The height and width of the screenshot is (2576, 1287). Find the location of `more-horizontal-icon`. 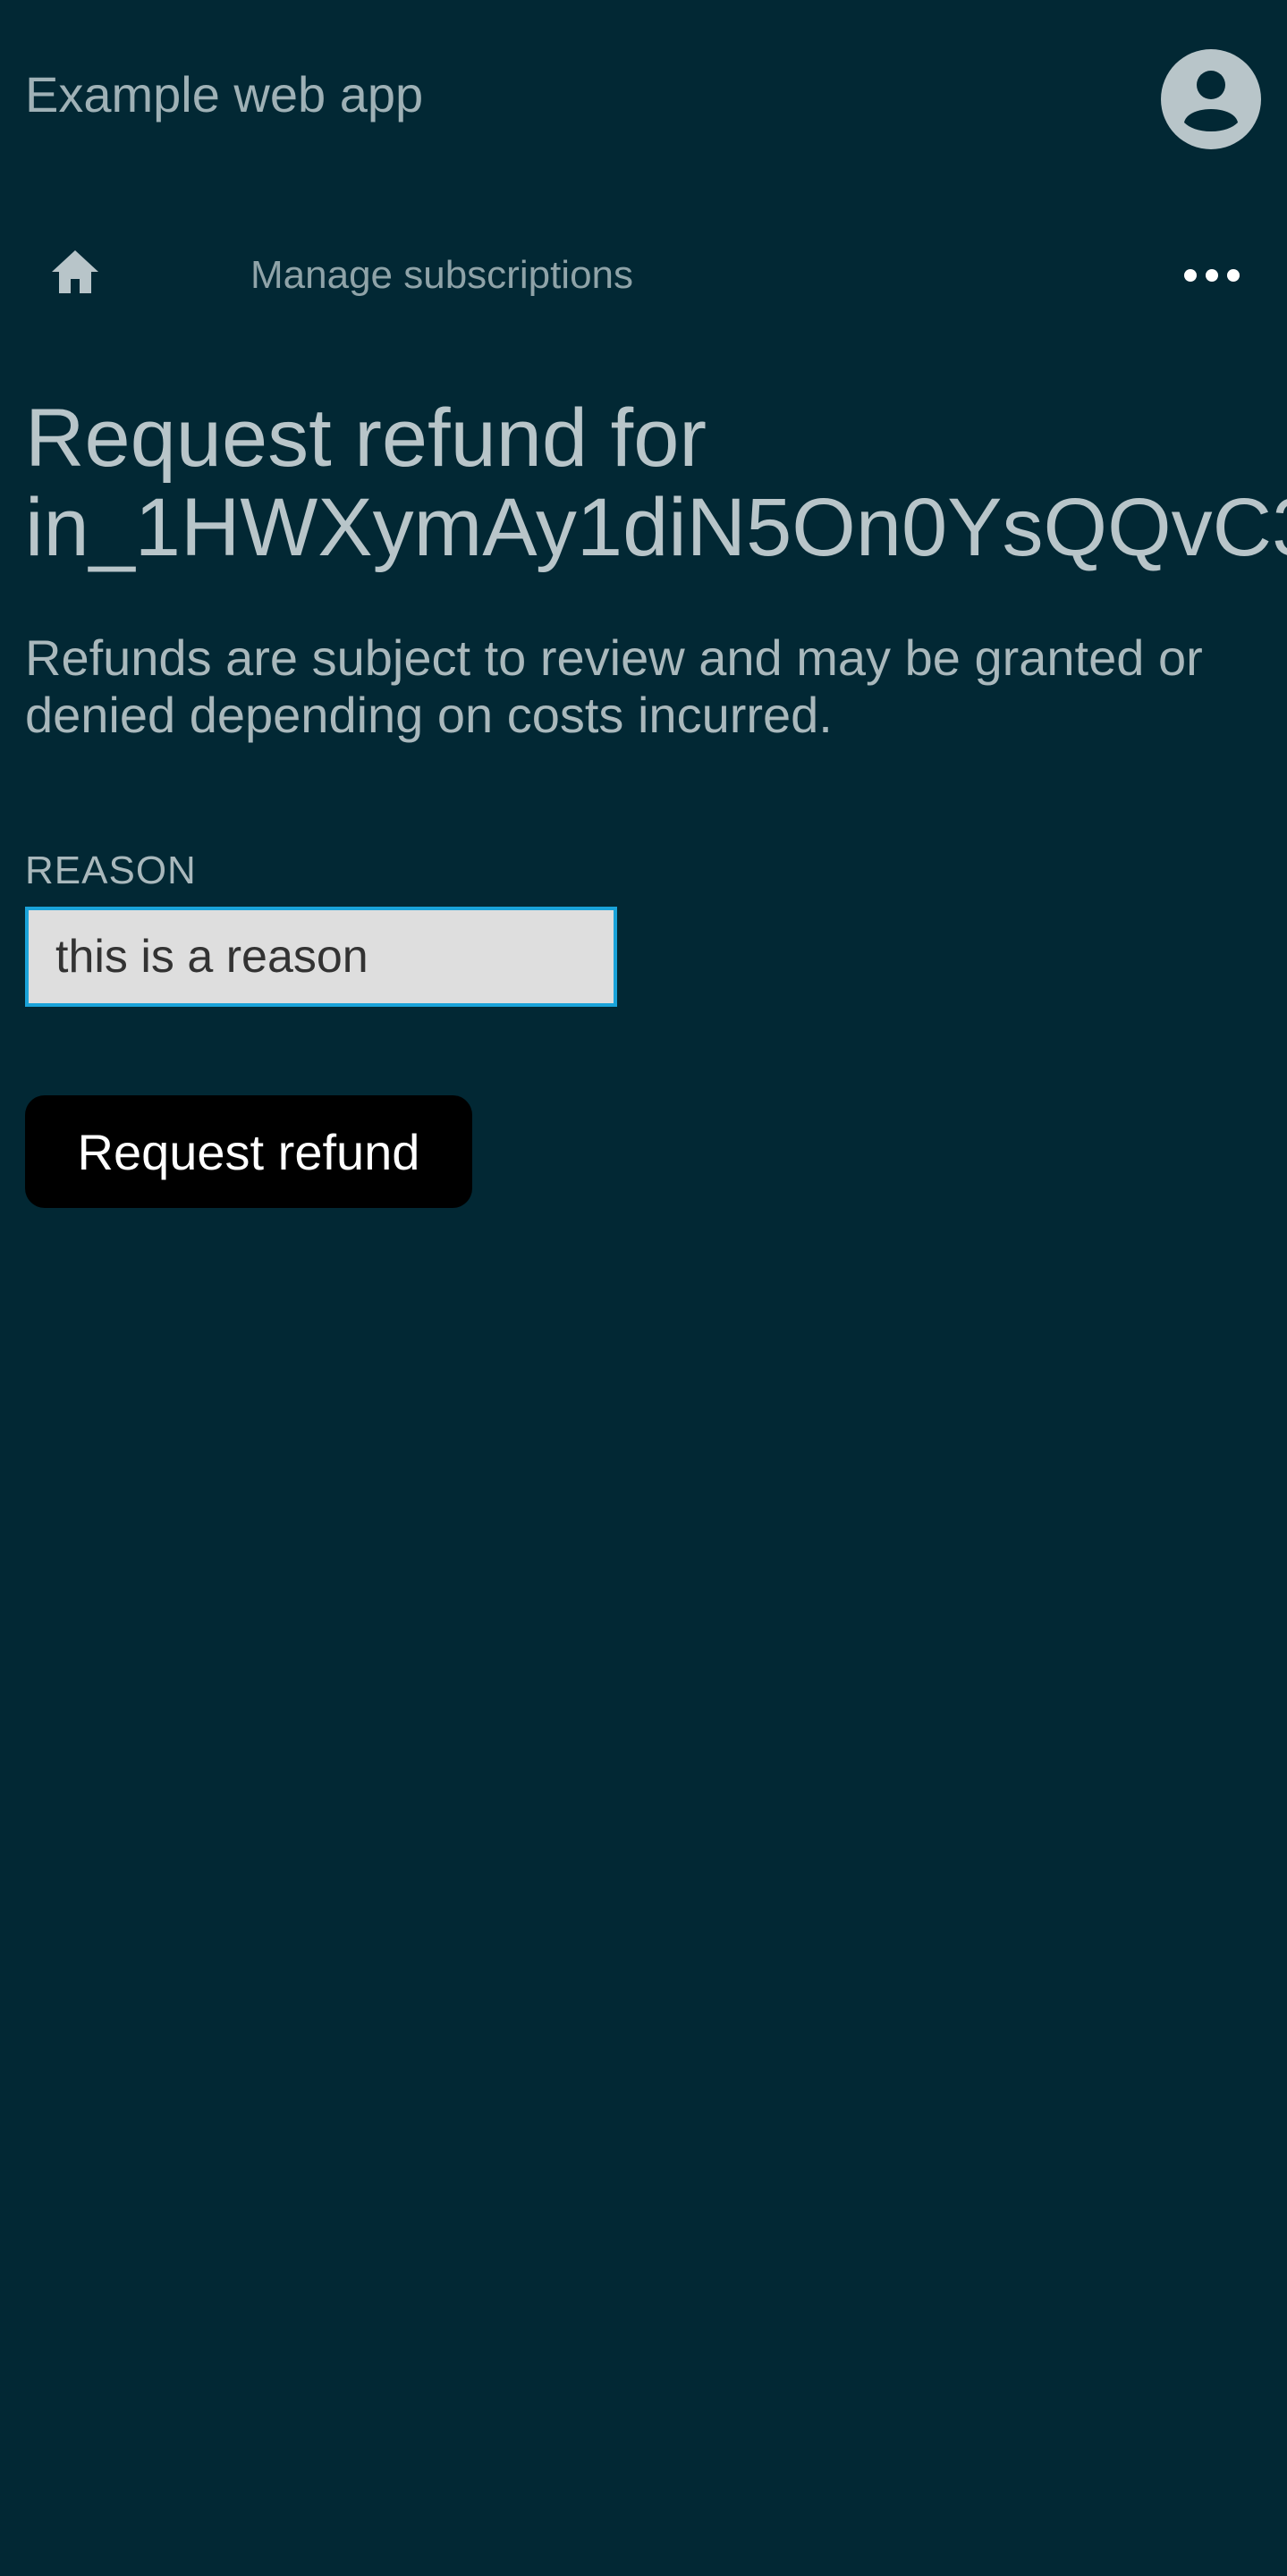

more-horizontal-icon is located at coordinates (1212, 275).